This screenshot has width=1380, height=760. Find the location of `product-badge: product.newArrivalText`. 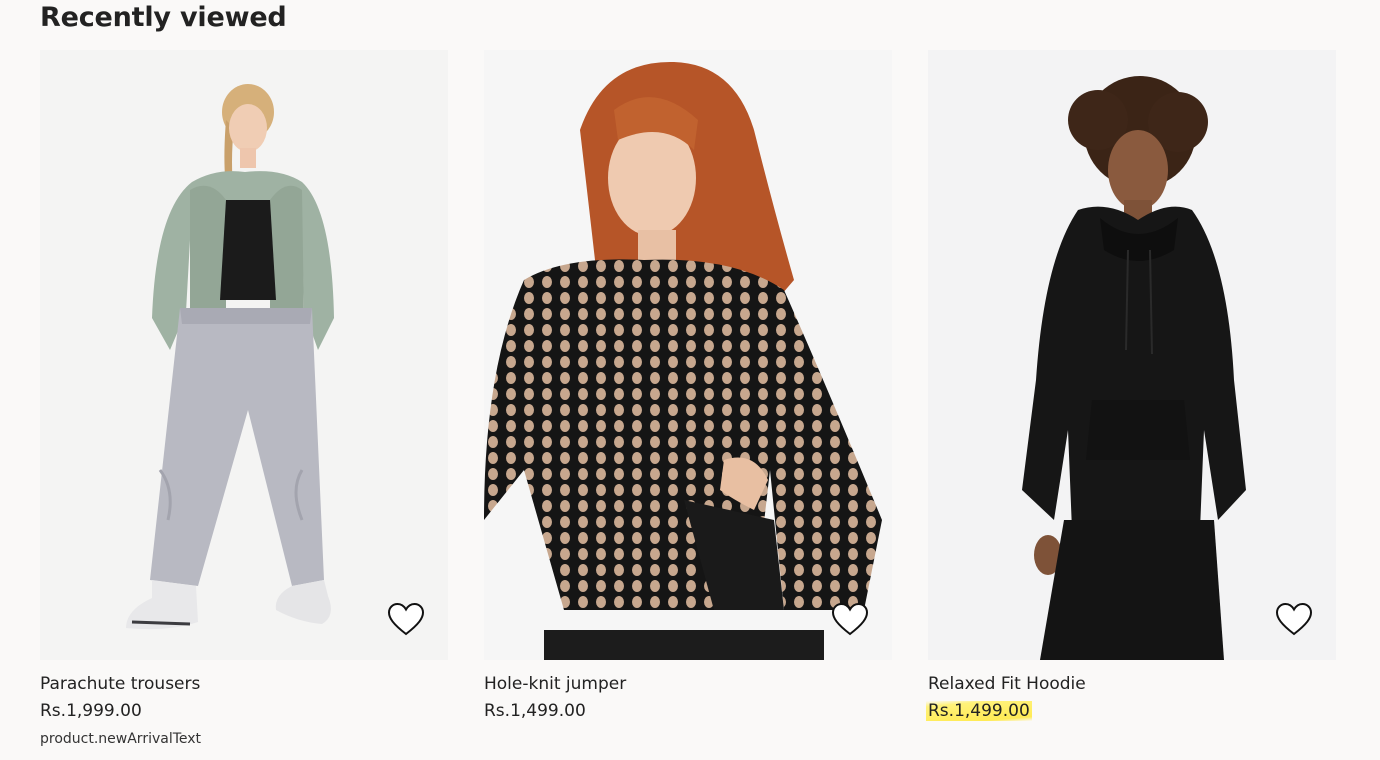

product-badge: product.newArrivalText is located at coordinates (121, 739).